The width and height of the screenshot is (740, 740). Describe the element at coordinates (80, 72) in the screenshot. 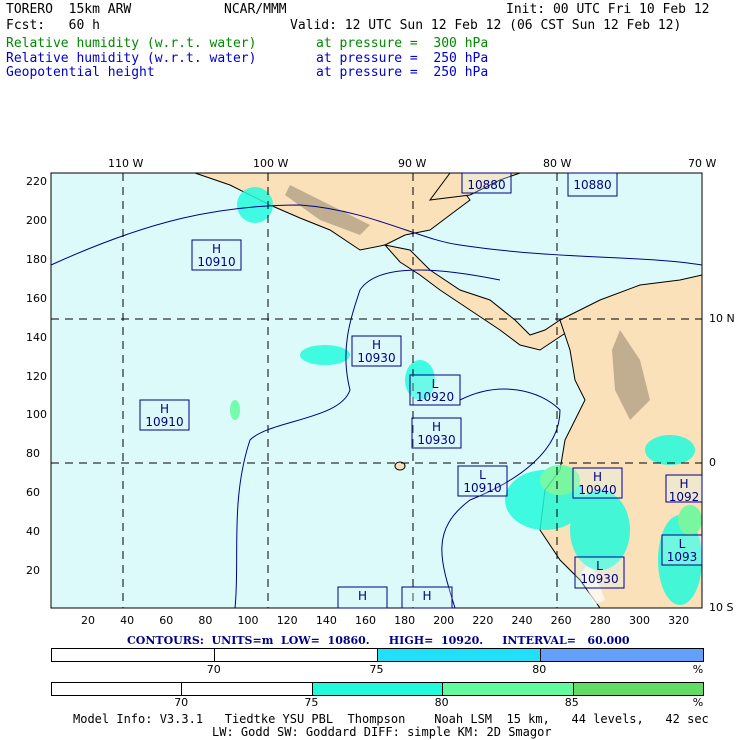

I see `field-height: Geopotential height` at that location.